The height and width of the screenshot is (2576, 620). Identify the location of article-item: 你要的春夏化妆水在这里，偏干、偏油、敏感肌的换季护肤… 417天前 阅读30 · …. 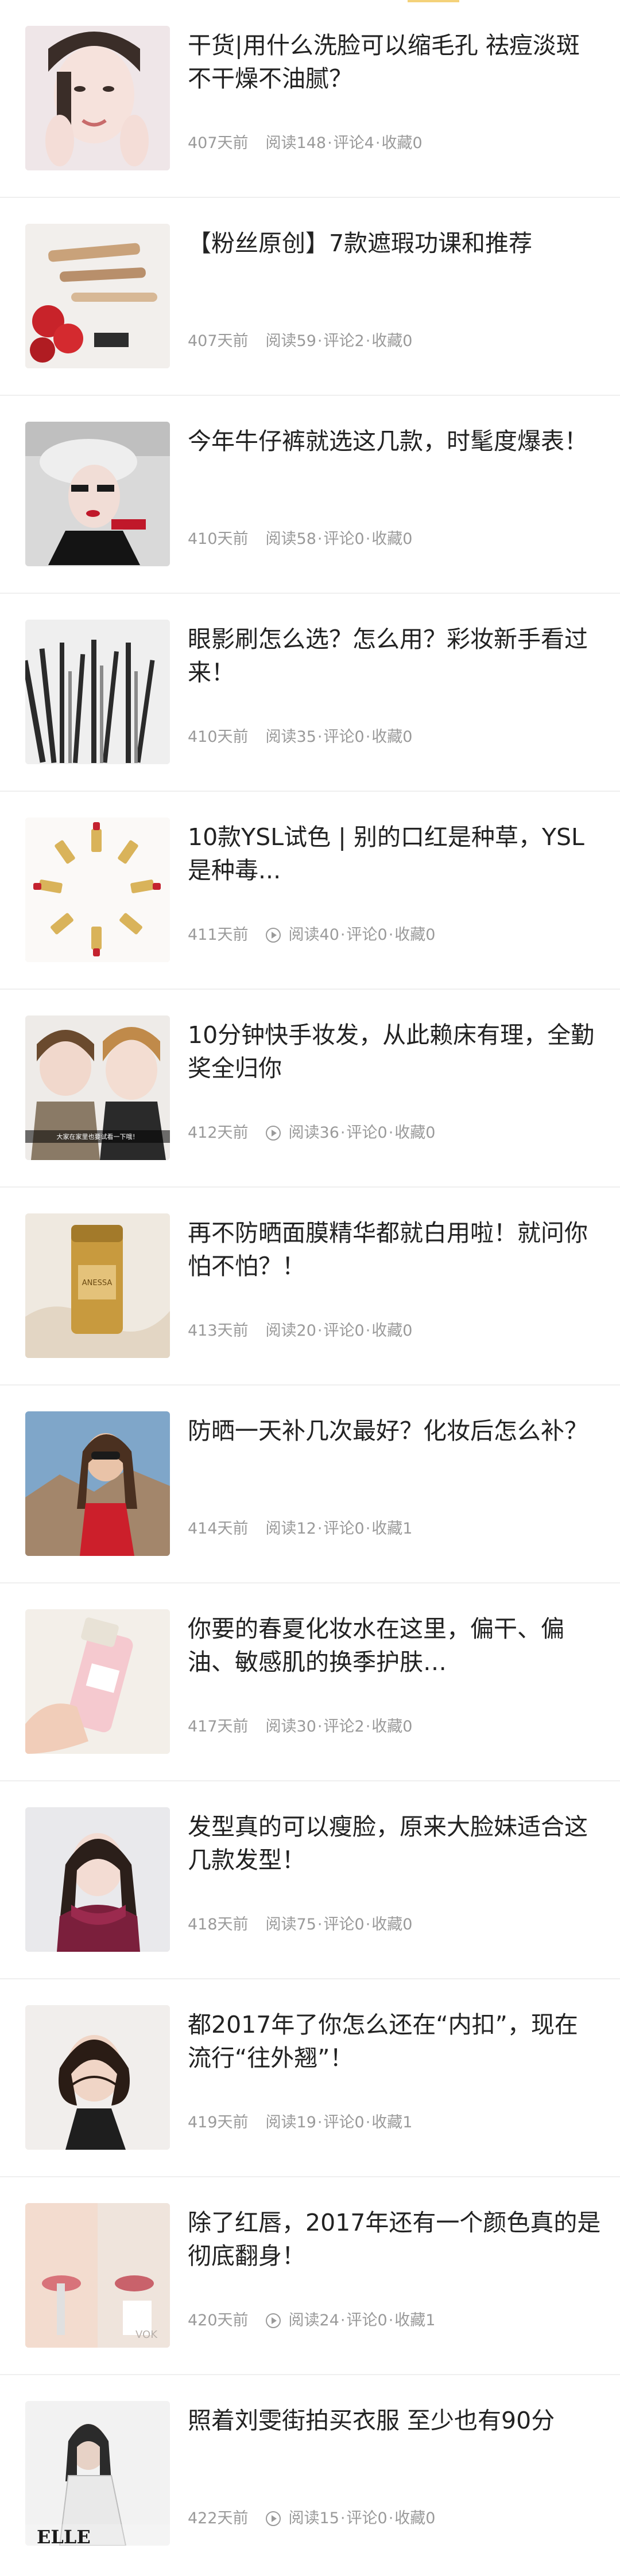
(310, 1682).